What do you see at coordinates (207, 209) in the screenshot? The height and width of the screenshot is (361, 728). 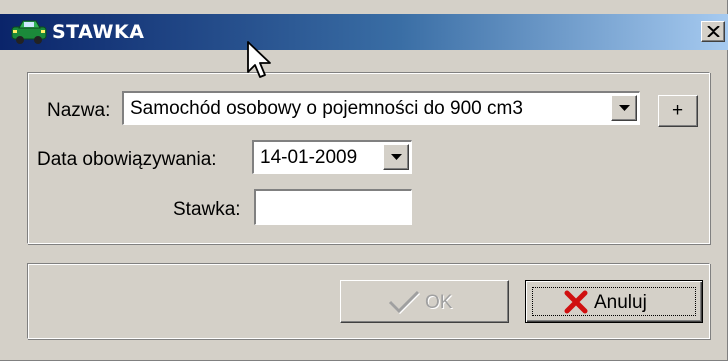 I see `stawka-label: Stawka:` at bounding box center [207, 209].